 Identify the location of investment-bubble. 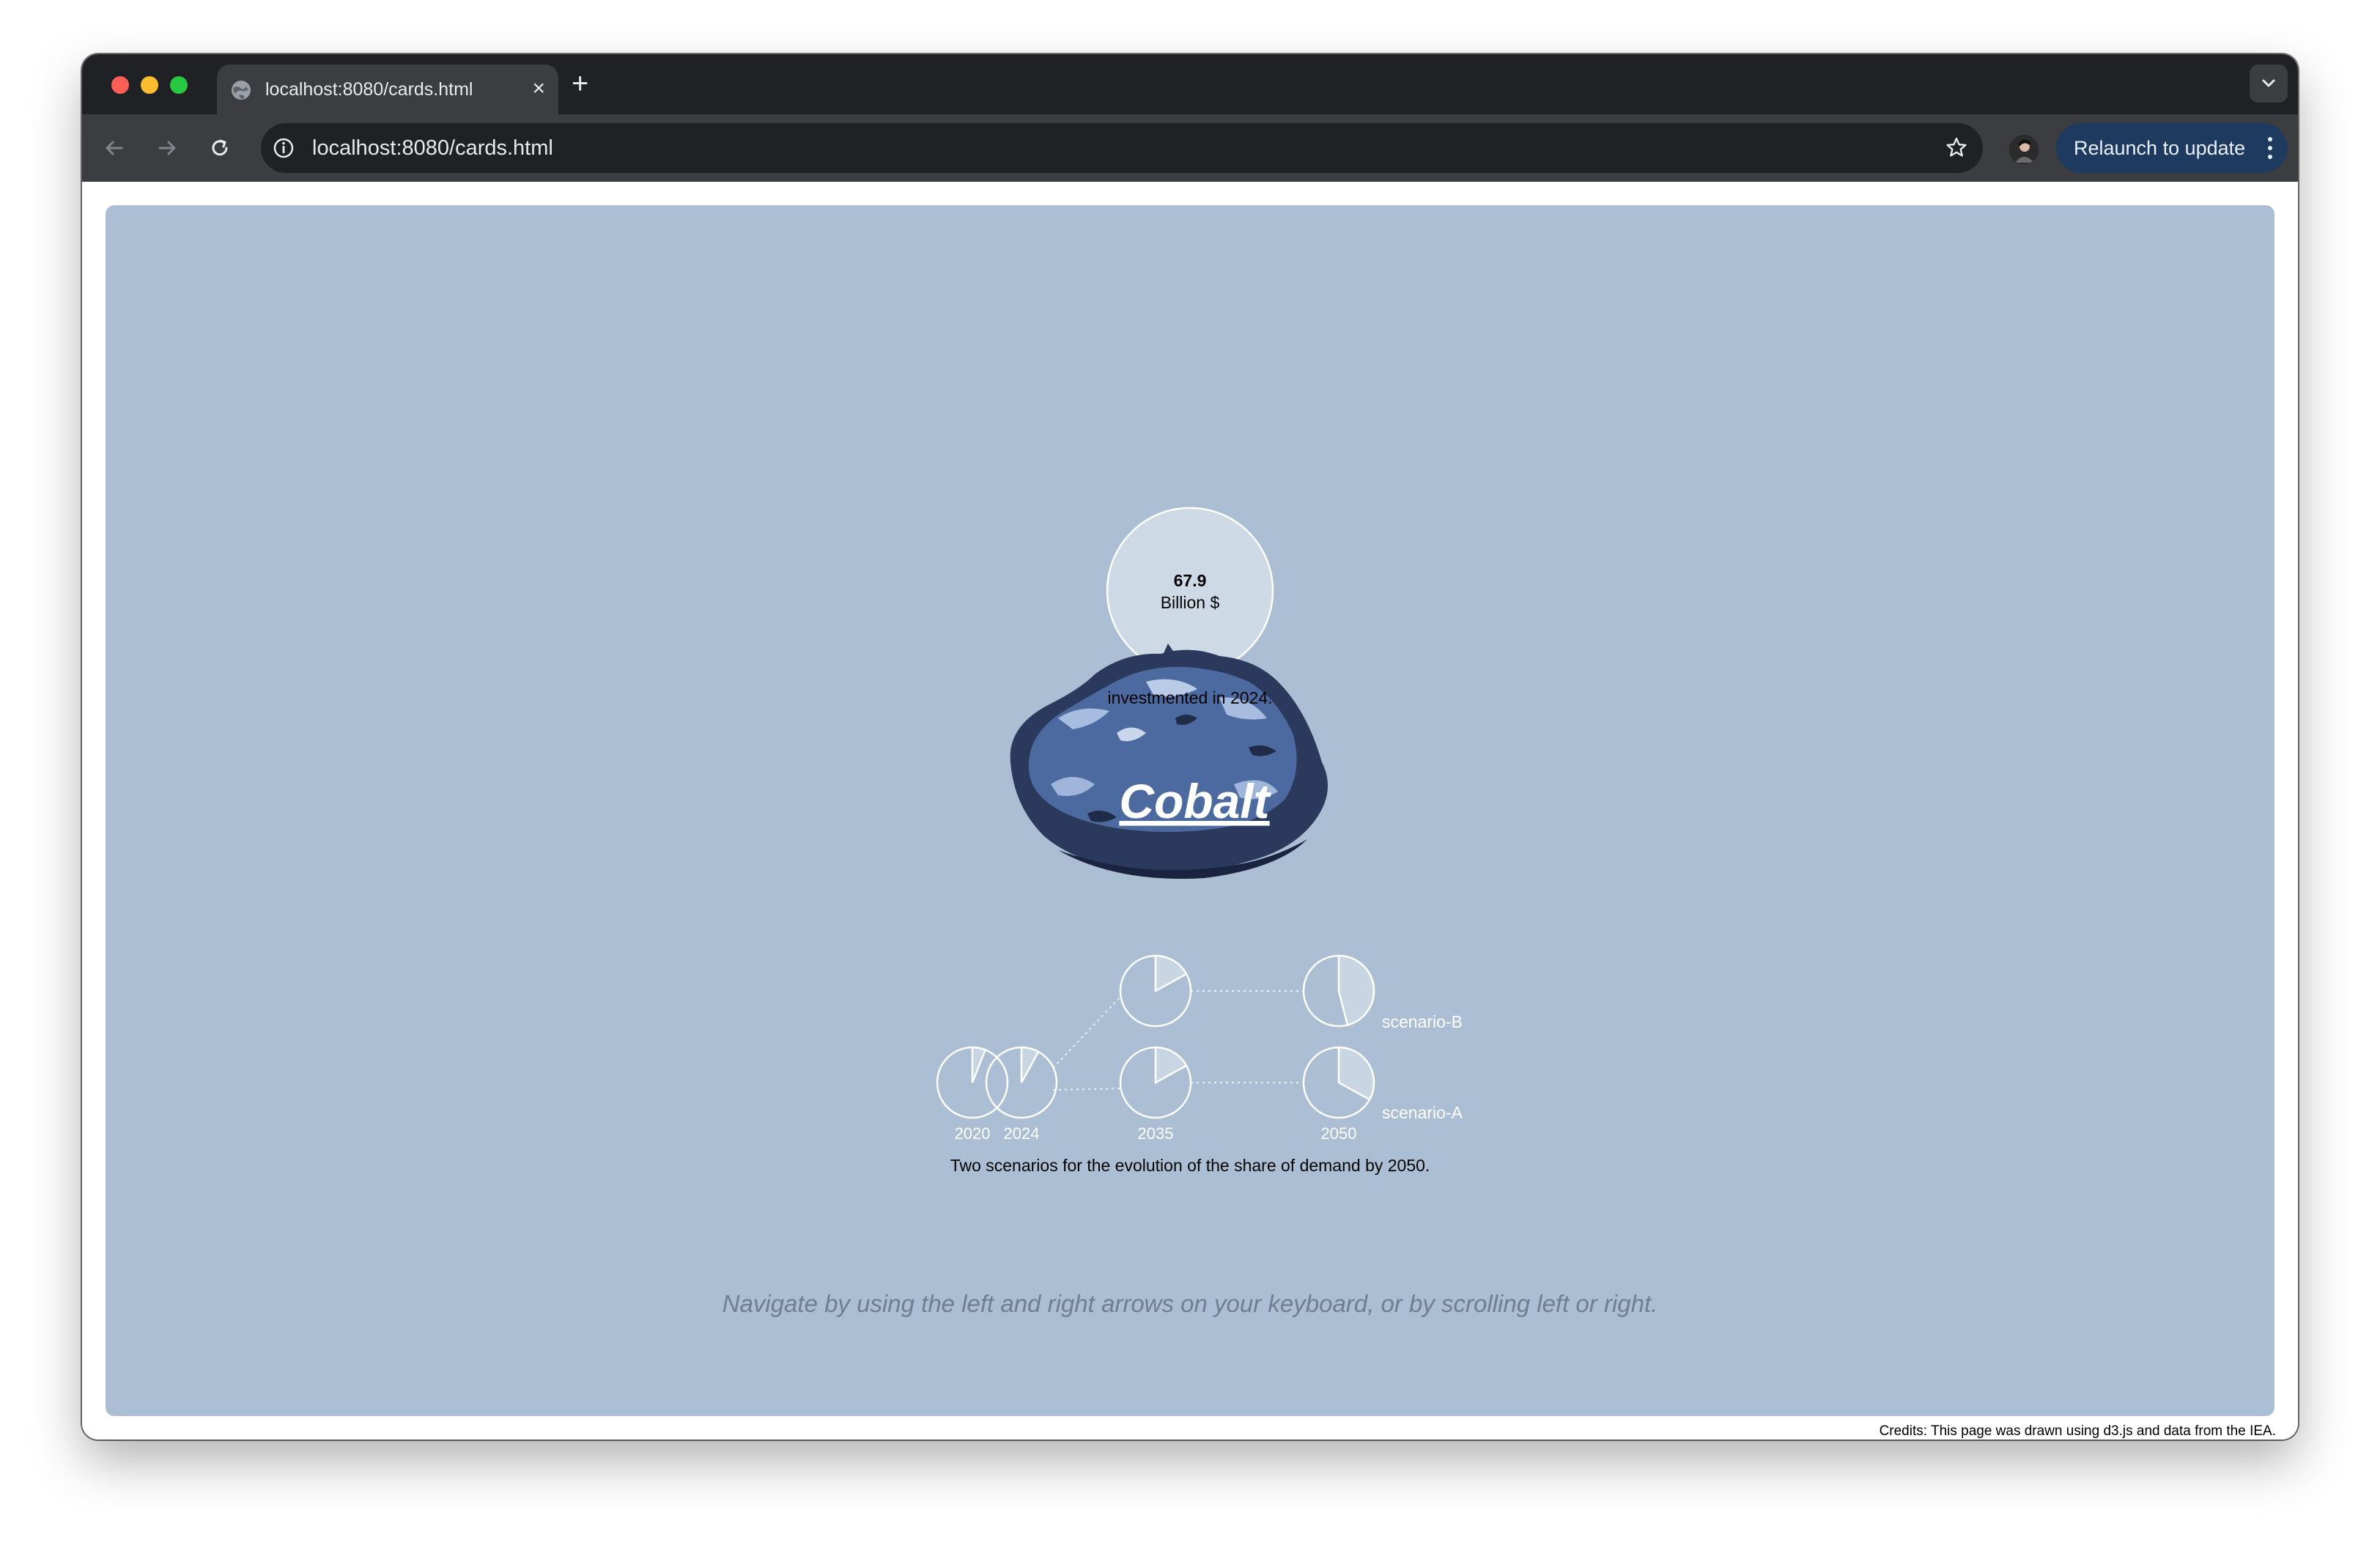
(1190, 590).